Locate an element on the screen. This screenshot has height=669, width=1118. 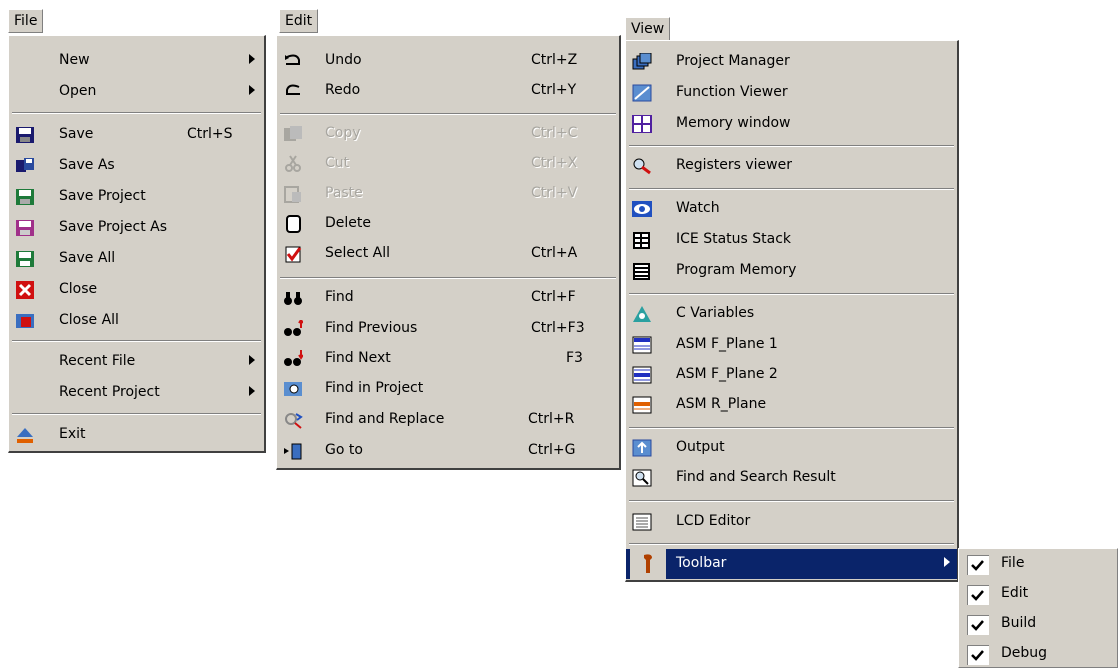
eject-icon is located at coordinates (25, 435).